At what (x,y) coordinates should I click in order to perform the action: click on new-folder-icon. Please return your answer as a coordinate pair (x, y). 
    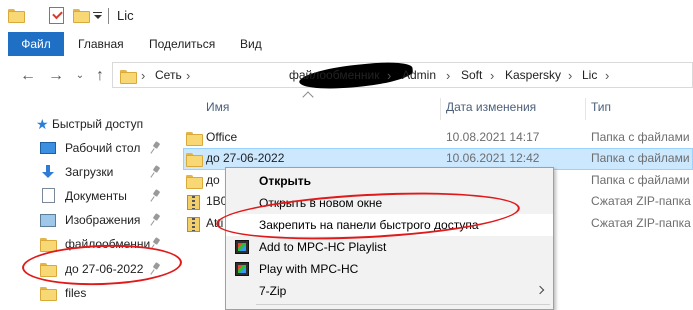
    Looking at the image, I should click on (81, 16).